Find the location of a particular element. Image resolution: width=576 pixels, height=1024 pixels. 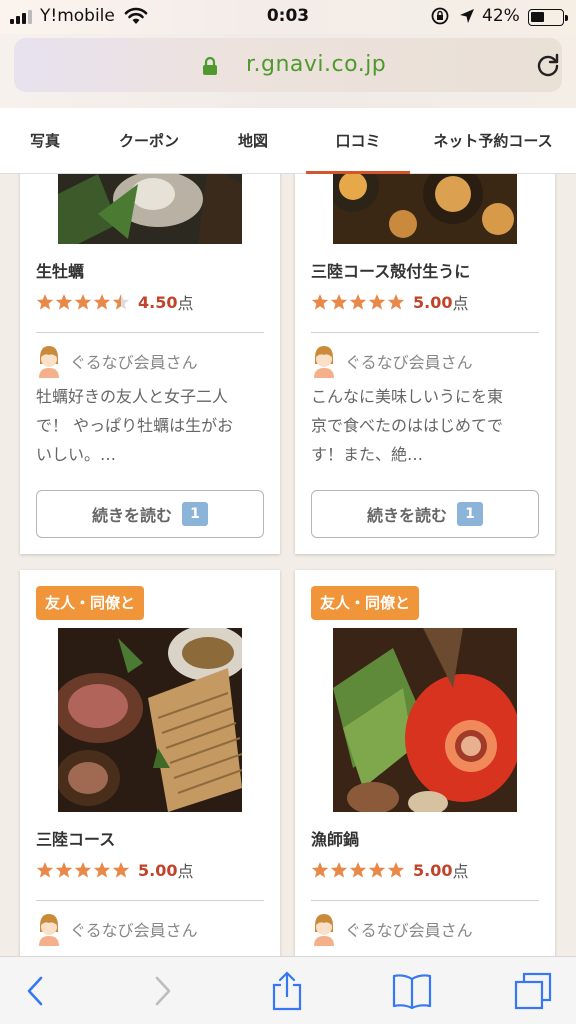

rating: 4.50 点 is located at coordinates (115, 302).